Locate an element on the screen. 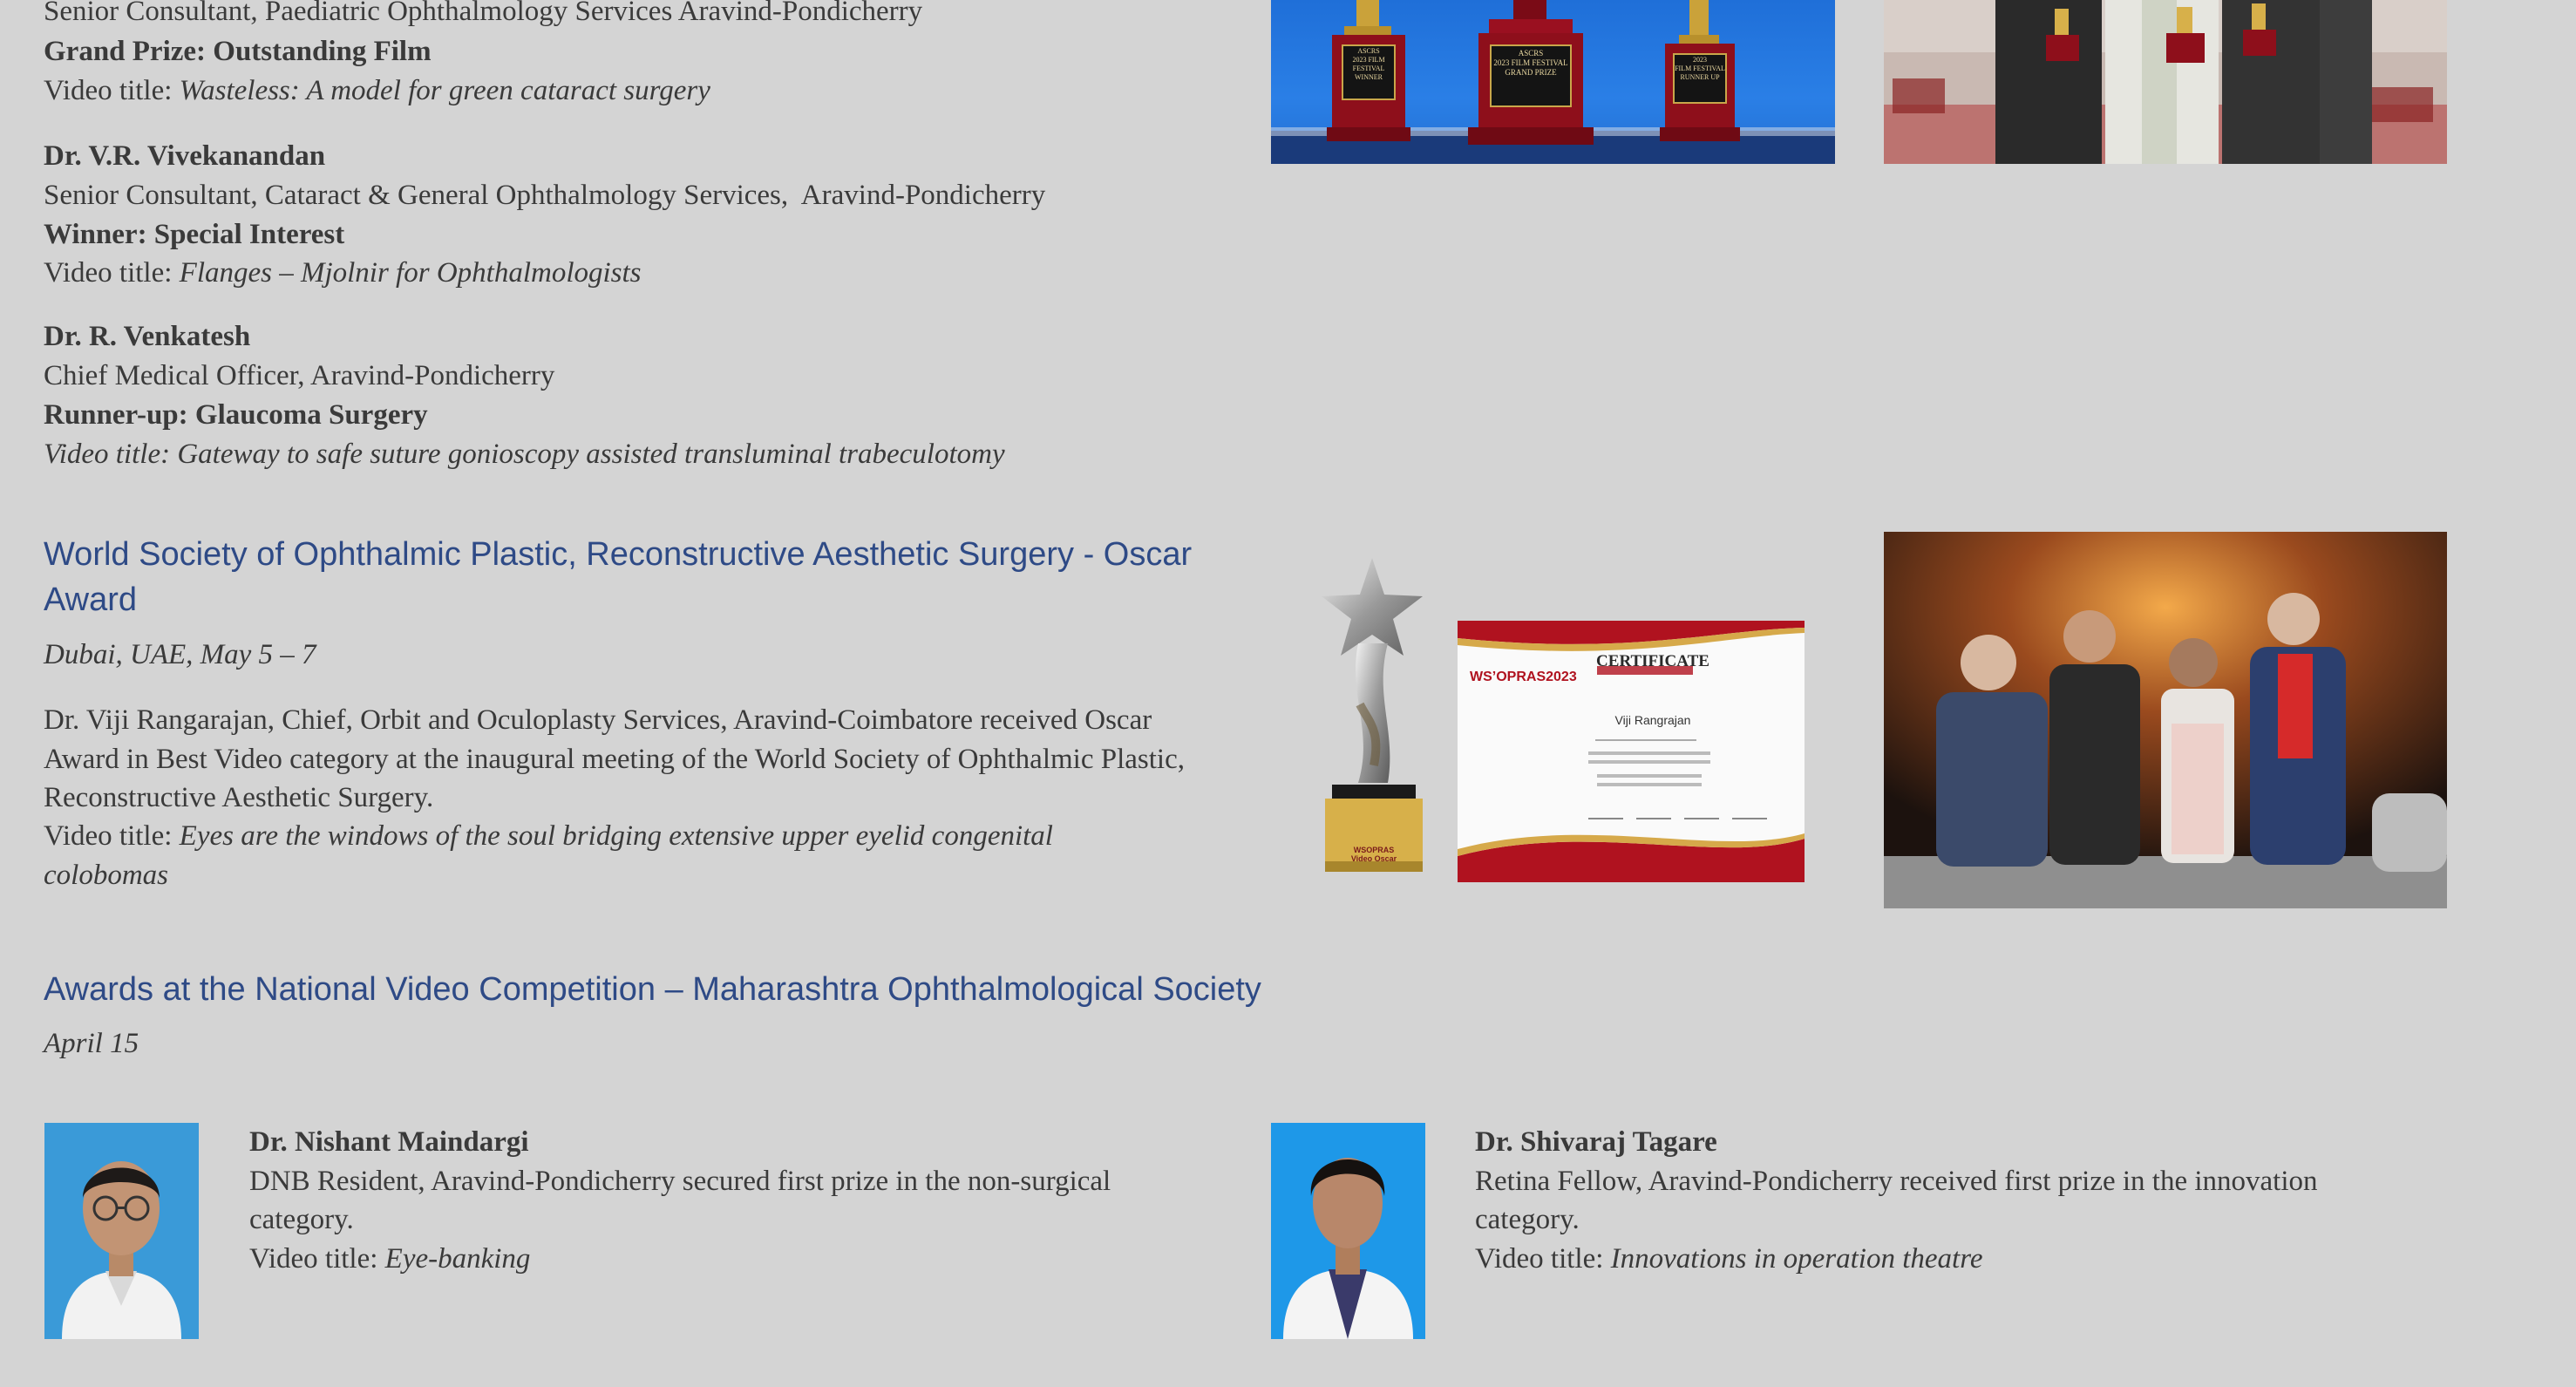  trophy-base-text: WSOPRAS Video Oscar is located at coordinates (1374, 854).